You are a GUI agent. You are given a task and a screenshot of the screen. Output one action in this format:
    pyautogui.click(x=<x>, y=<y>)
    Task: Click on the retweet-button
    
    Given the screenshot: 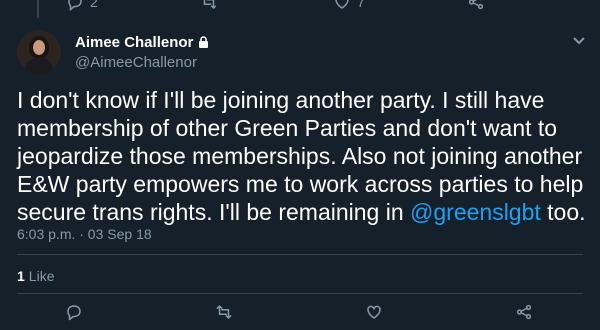 What is the action you would take?
    pyautogui.click(x=224, y=312)
    